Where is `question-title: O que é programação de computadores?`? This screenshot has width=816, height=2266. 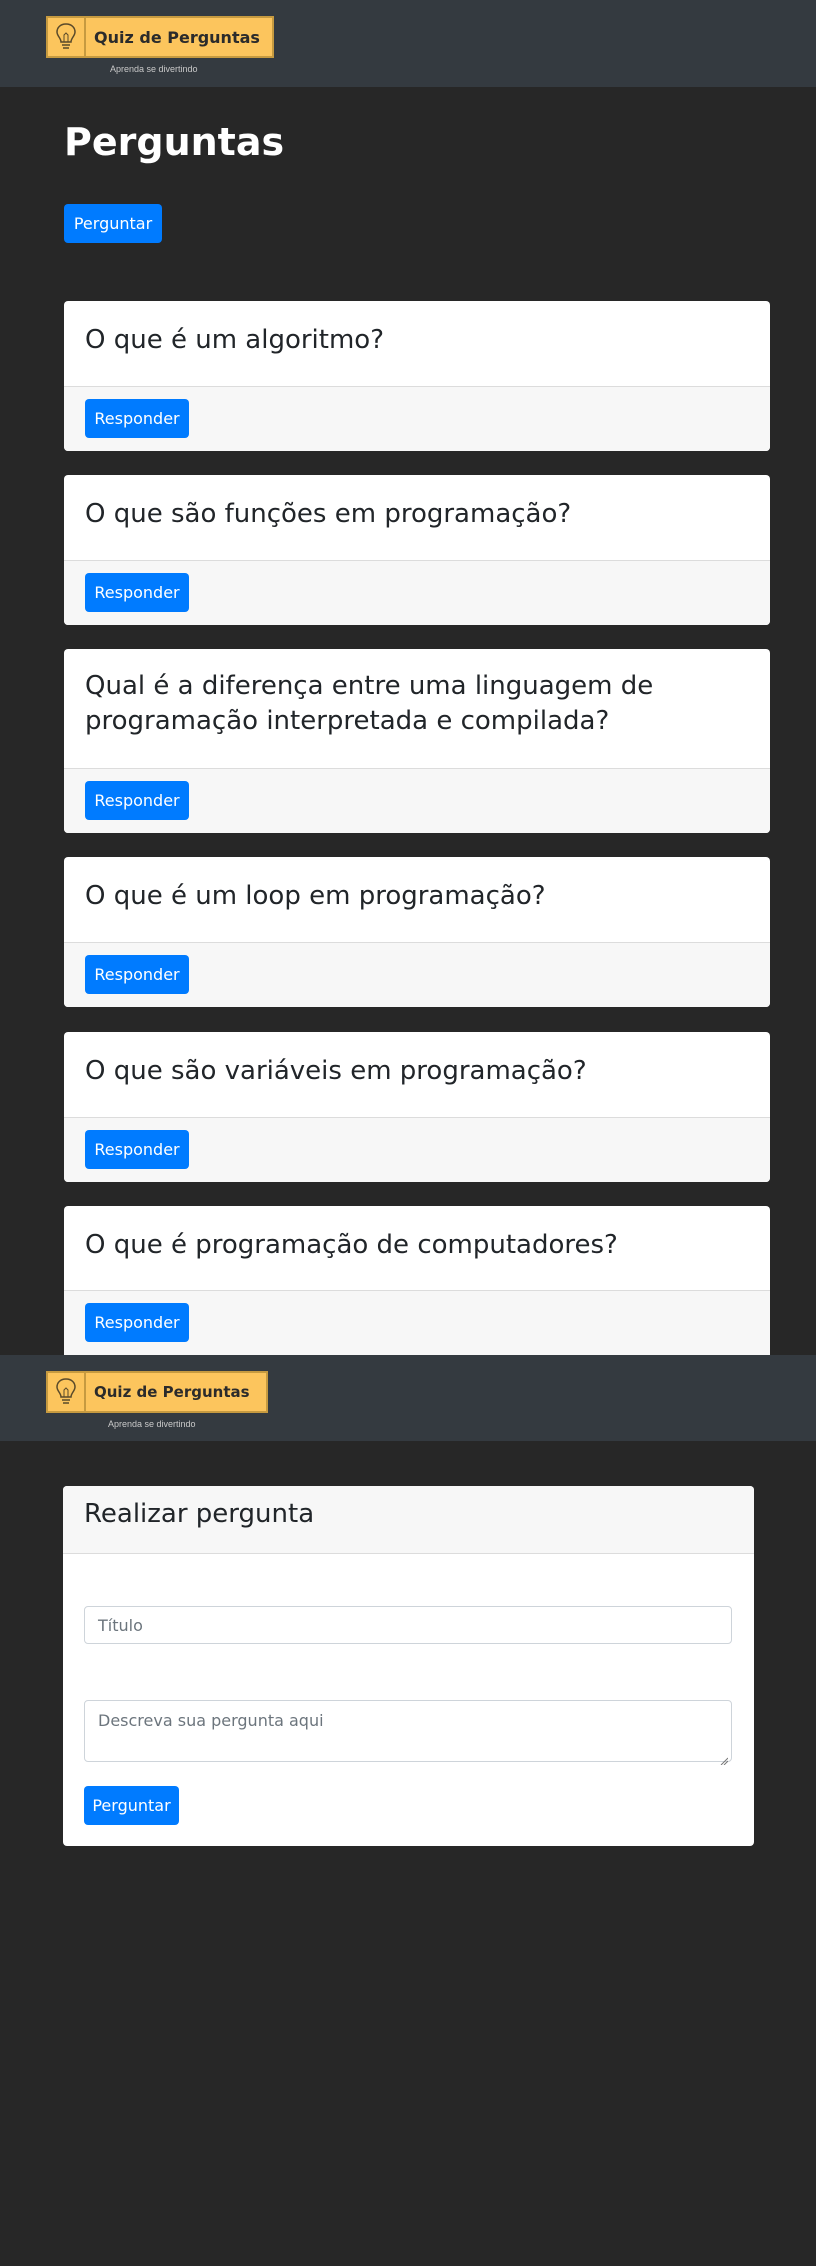
question-title: O que é programação de computadores? is located at coordinates (351, 1245).